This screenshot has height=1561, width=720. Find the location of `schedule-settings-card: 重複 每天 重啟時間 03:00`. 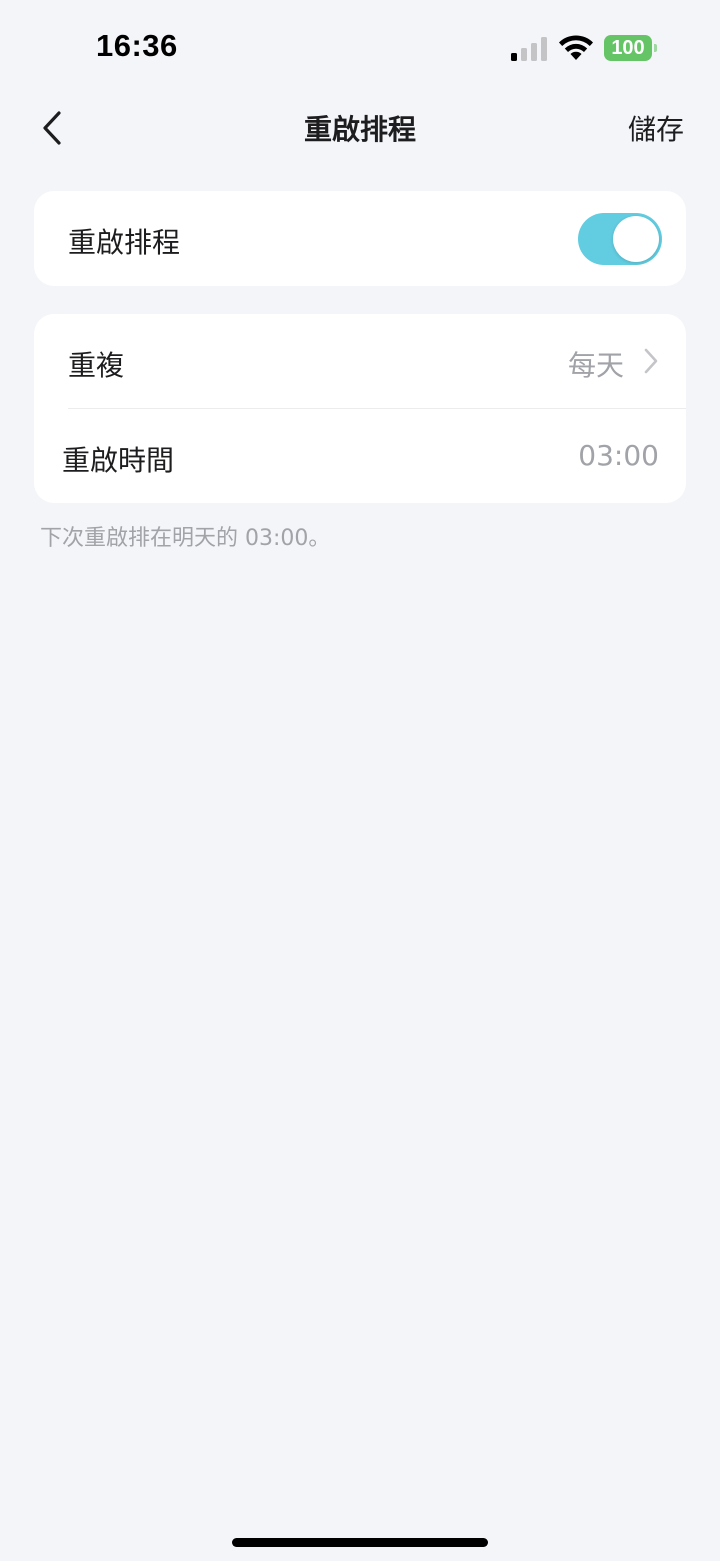

schedule-settings-card: 重複 每天 重啟時間 03:00 is located at coordinates (360, 408).